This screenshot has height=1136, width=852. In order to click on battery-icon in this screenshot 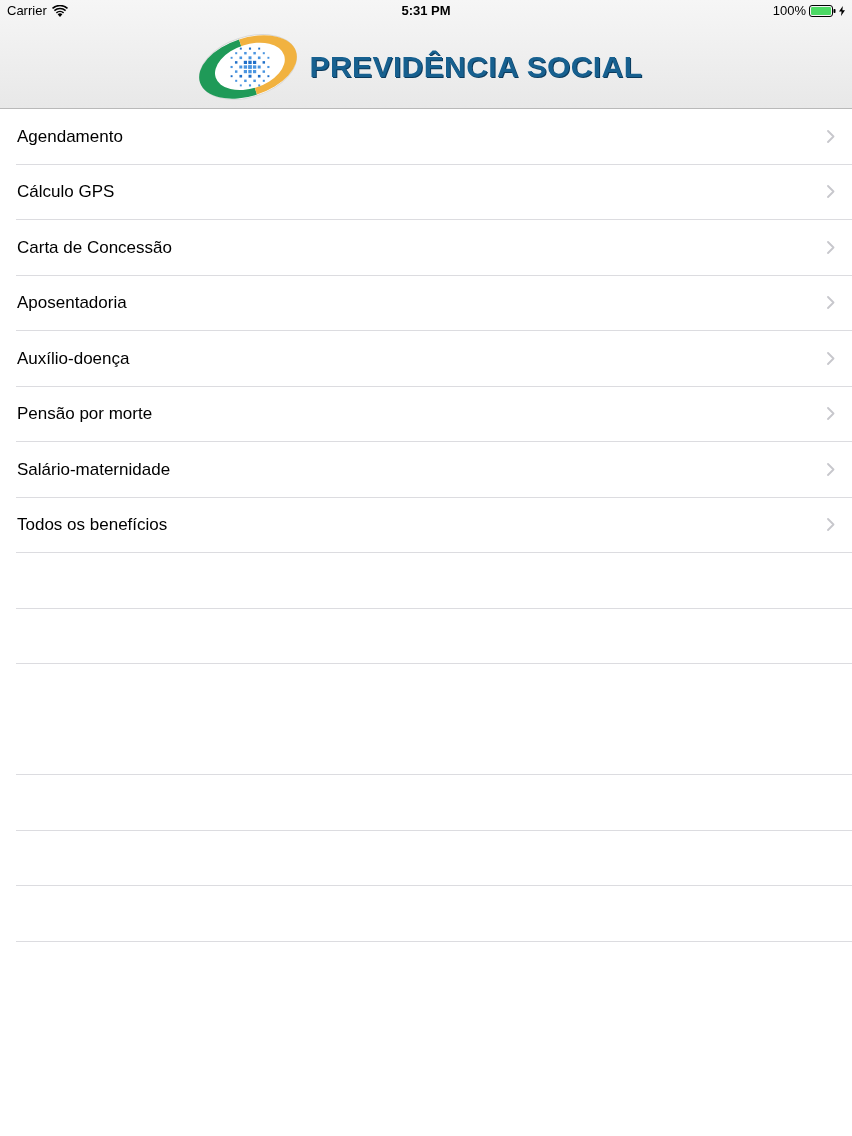, I will do `click(822, 11)`.